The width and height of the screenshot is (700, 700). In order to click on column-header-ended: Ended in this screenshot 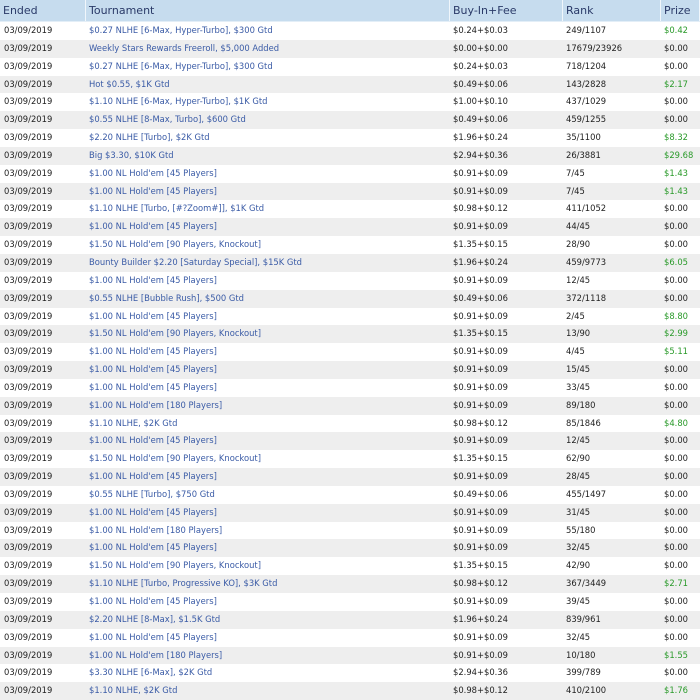, I will do `click(43, 10)`.